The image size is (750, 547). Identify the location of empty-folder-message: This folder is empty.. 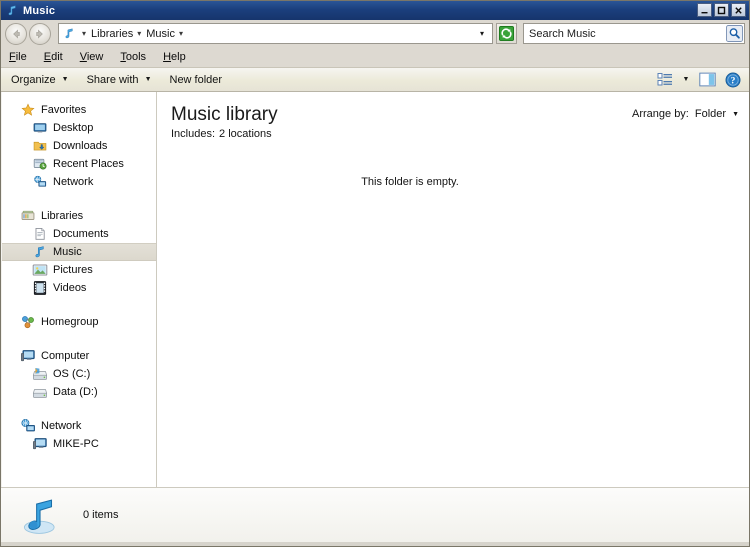
(410, 182).